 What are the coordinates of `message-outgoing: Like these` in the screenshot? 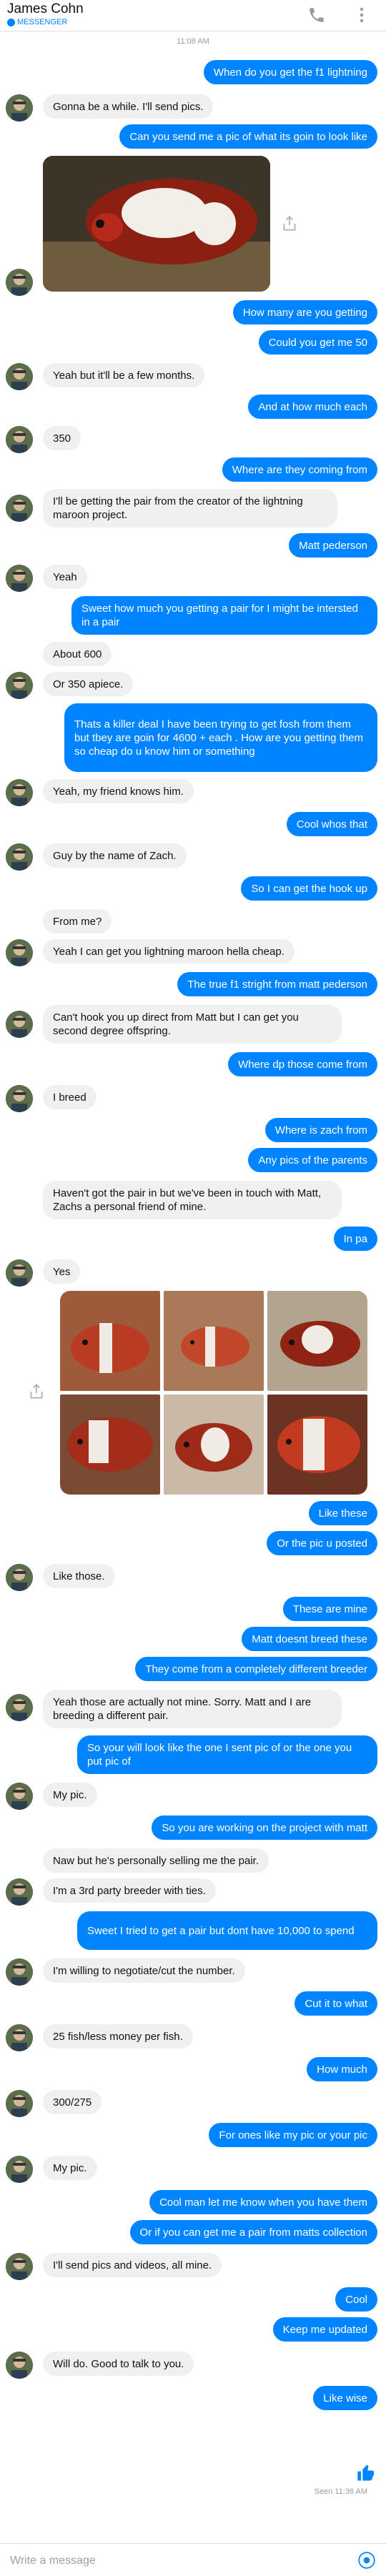 It's located at (342, 1513).